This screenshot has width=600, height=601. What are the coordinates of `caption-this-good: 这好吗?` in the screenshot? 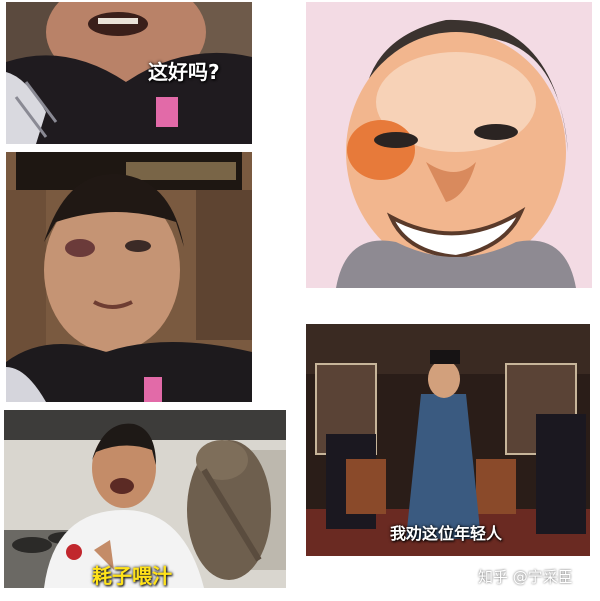 It's located at (184, 72).